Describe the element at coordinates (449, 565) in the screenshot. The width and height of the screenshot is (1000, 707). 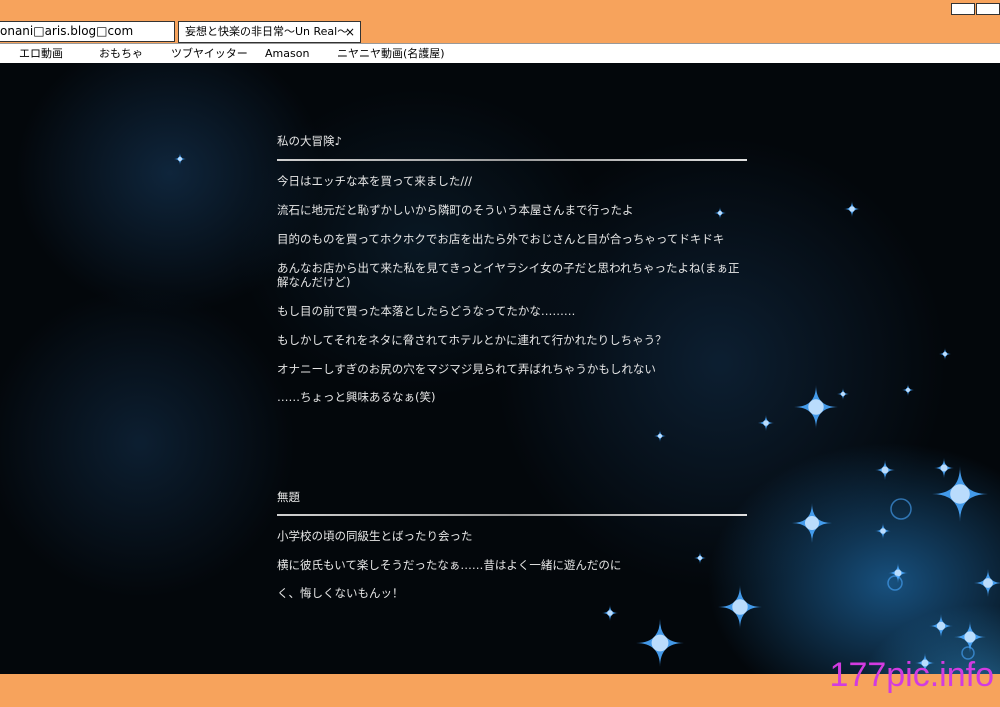
I see `post-line: 横に彼氏もいて楽しそうだったなぁ……昔はよく一緒に遊んだのに` at that location.